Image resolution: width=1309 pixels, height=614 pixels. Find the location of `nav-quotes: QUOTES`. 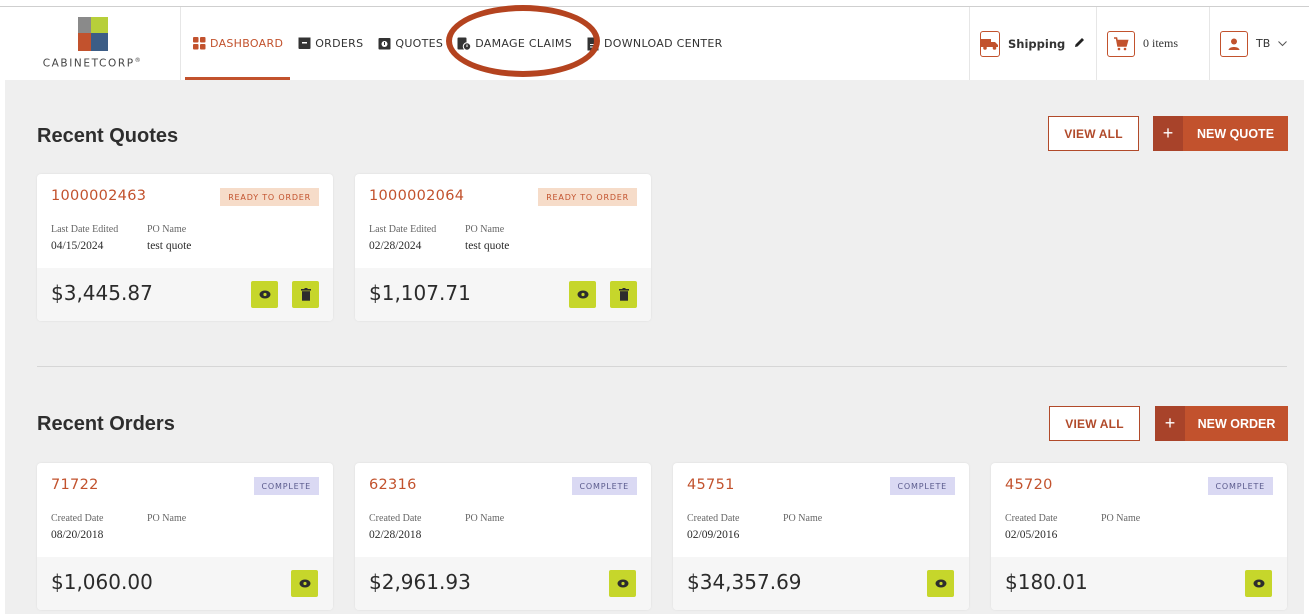

nav-quotes: QUOTES is located at coordinates (410, 43).